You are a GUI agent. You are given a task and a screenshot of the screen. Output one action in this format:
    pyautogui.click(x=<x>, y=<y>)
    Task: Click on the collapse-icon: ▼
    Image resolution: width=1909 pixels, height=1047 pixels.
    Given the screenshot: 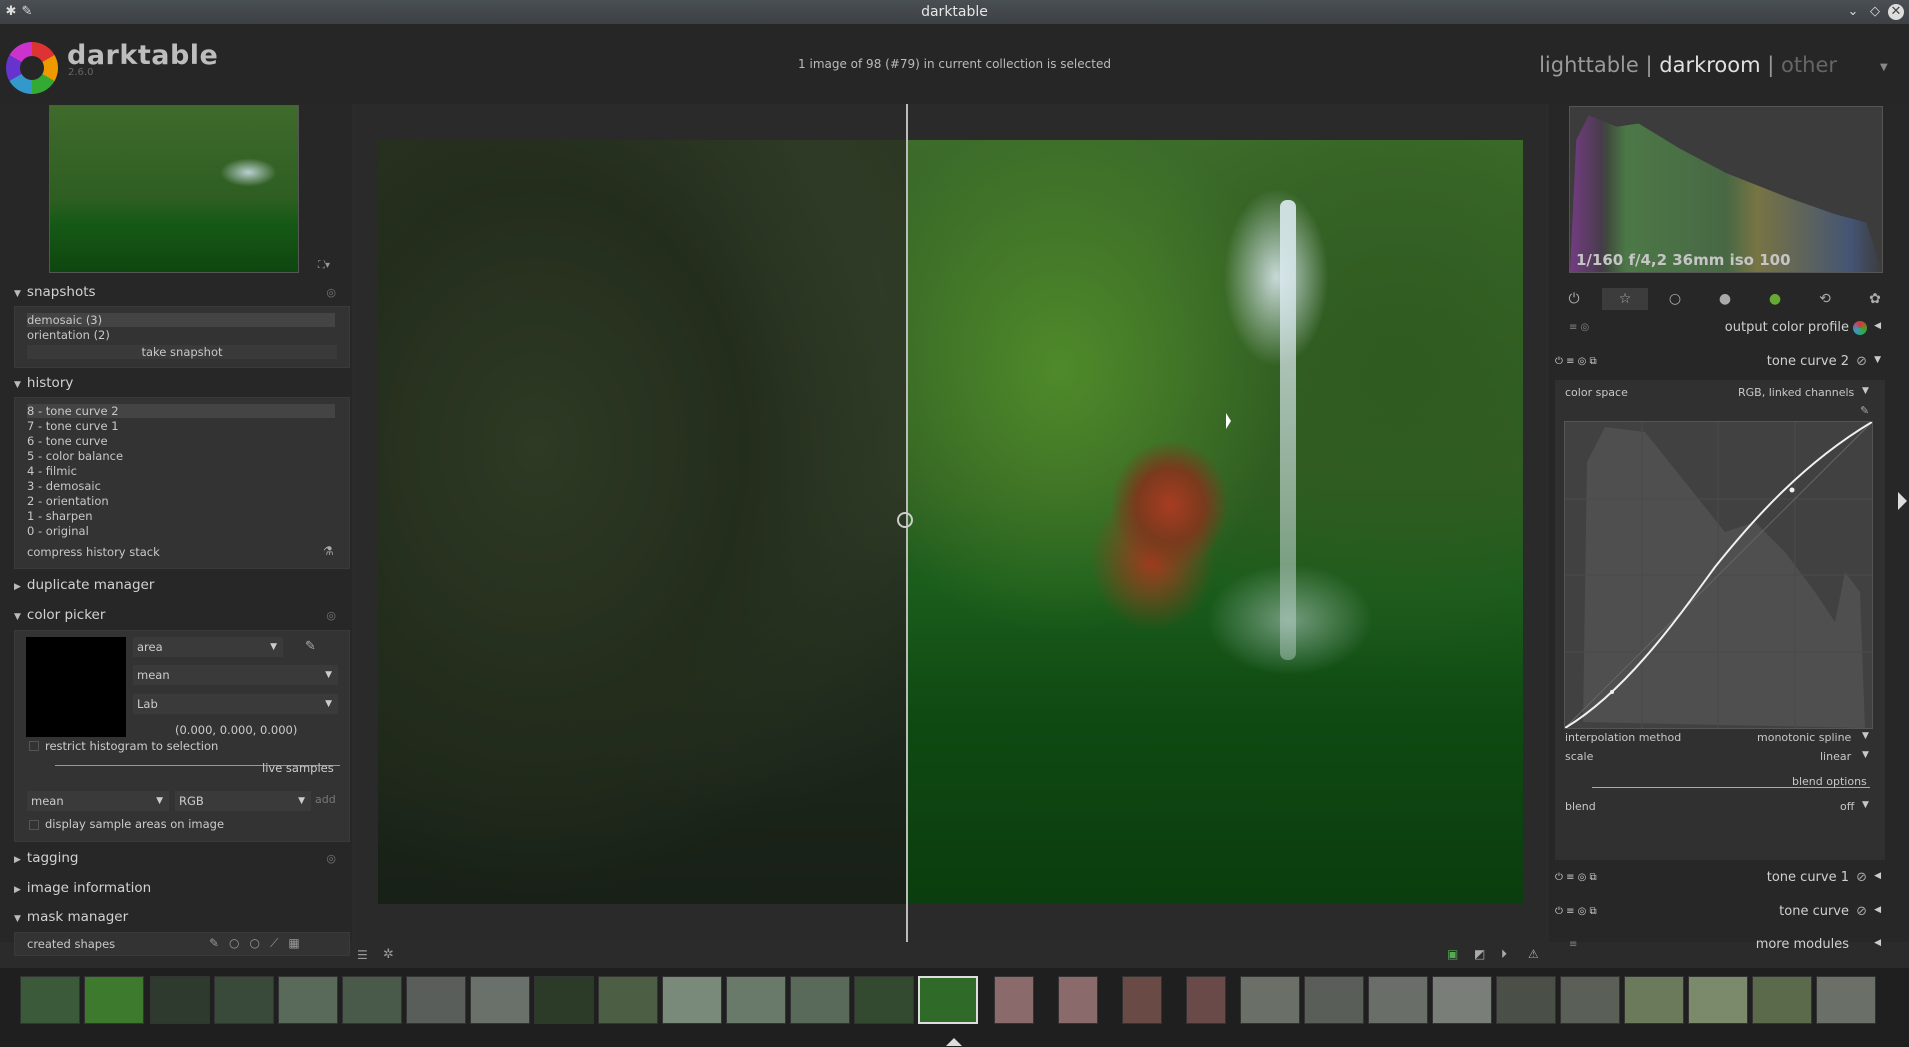 What is the action you would take?
    pyautogui.click(x=1877, y=360)
    